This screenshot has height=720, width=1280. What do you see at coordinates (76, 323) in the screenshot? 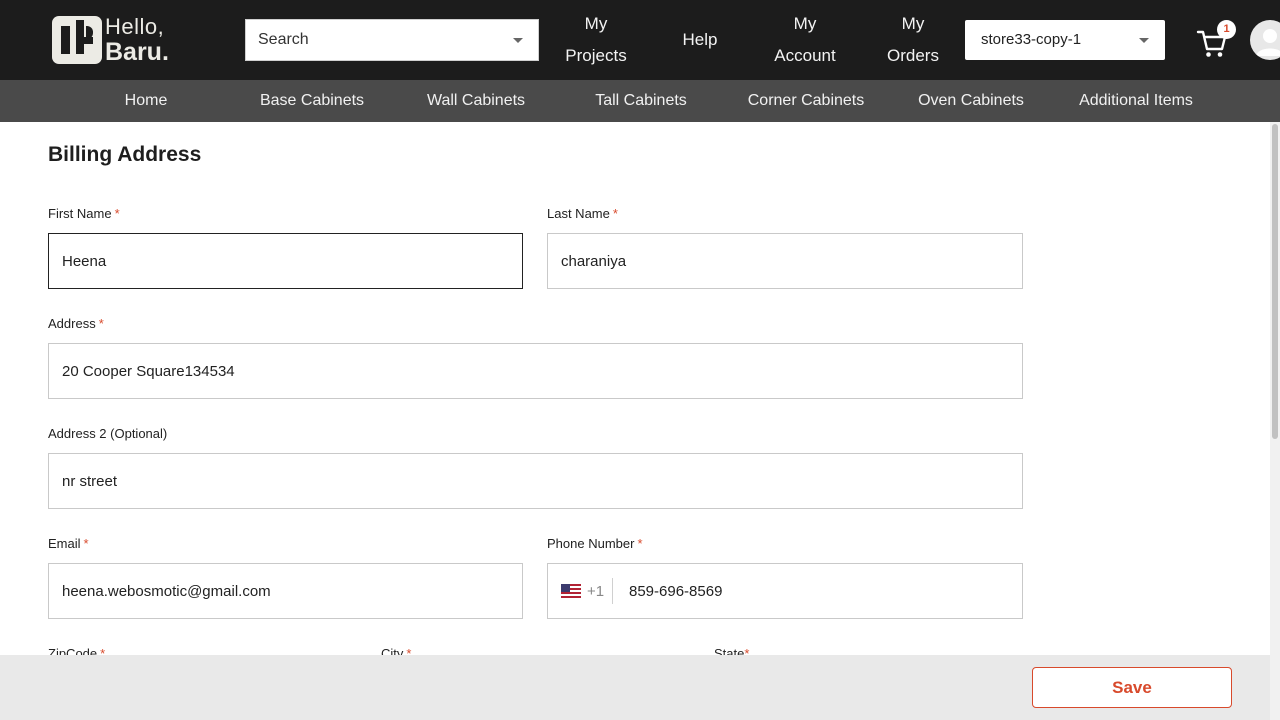
I see `address-label: Address *` at bounding box center [76, 323].